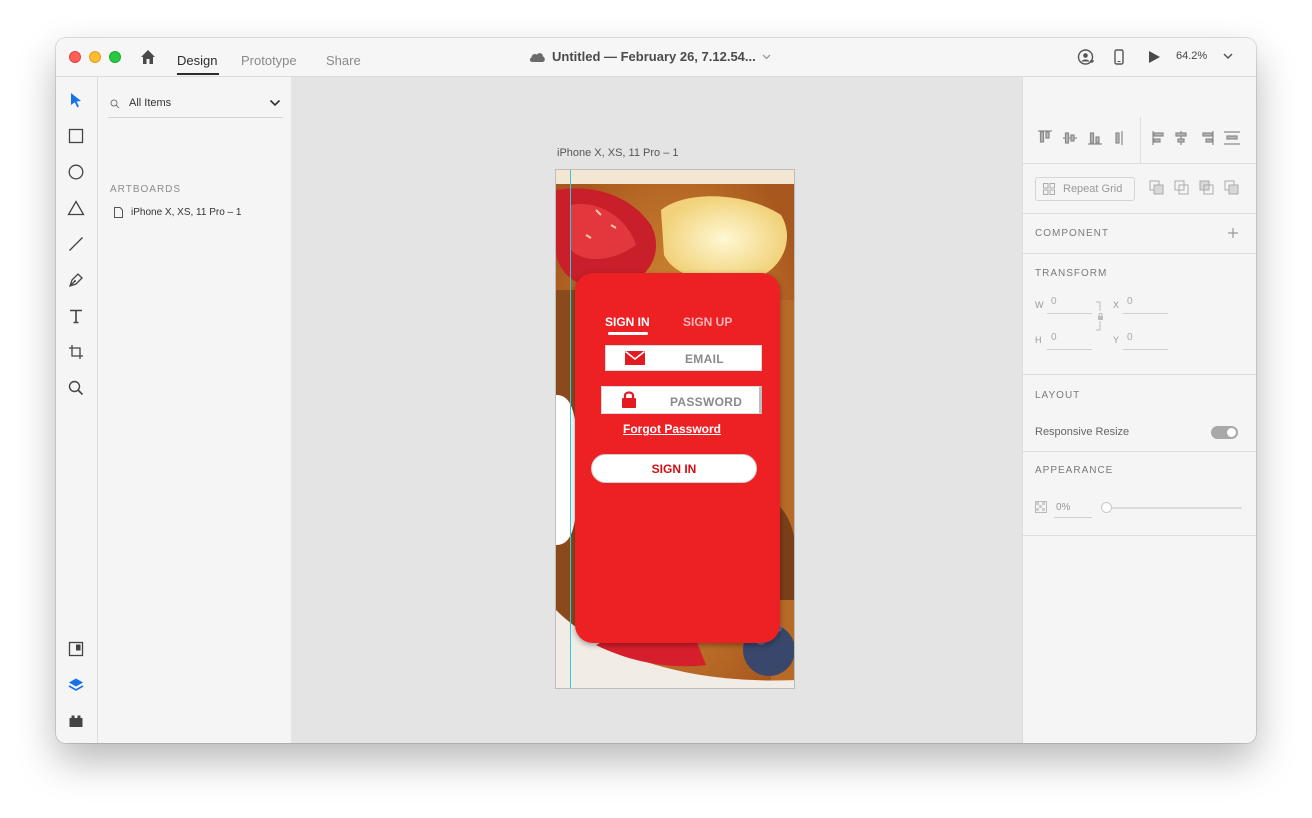  I want to click on transform-section-label: TRANSFORM, so click(1071, 273).